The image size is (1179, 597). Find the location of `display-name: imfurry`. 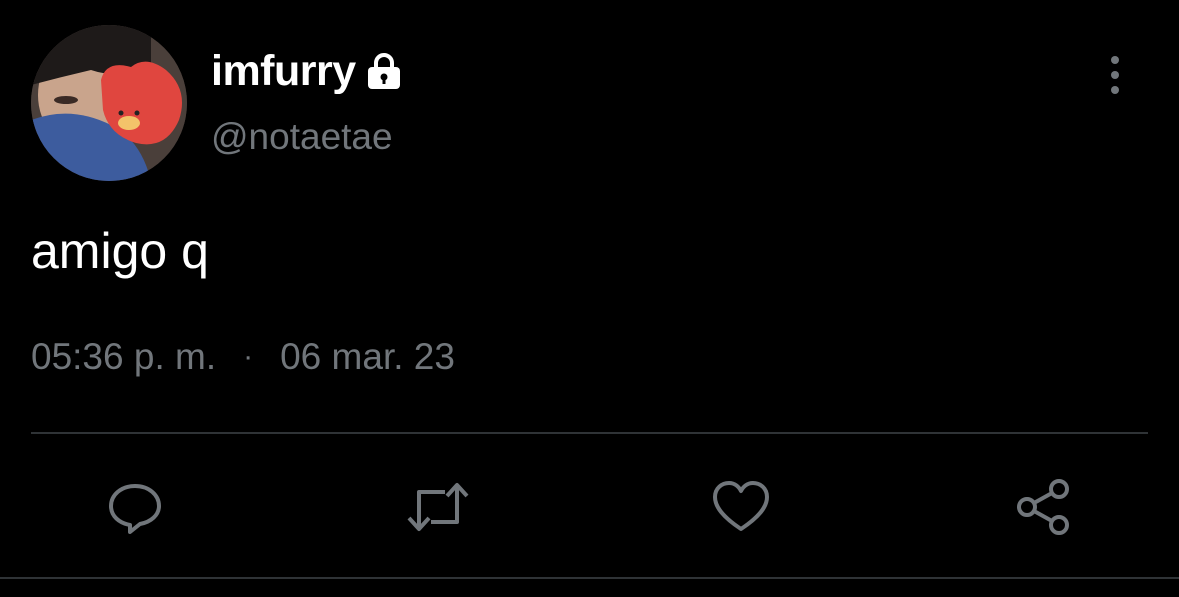

display-name: imfurry is located at coordinates (283, 71).